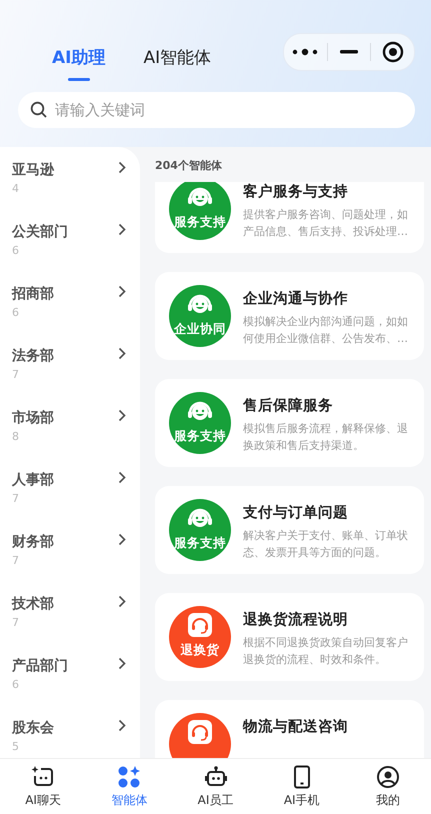 This screenshot has height=814, width=431. What do you see at coordinates (393, 52) in the screenshot?
I see `close-icon` at bounding box center [393, 52].